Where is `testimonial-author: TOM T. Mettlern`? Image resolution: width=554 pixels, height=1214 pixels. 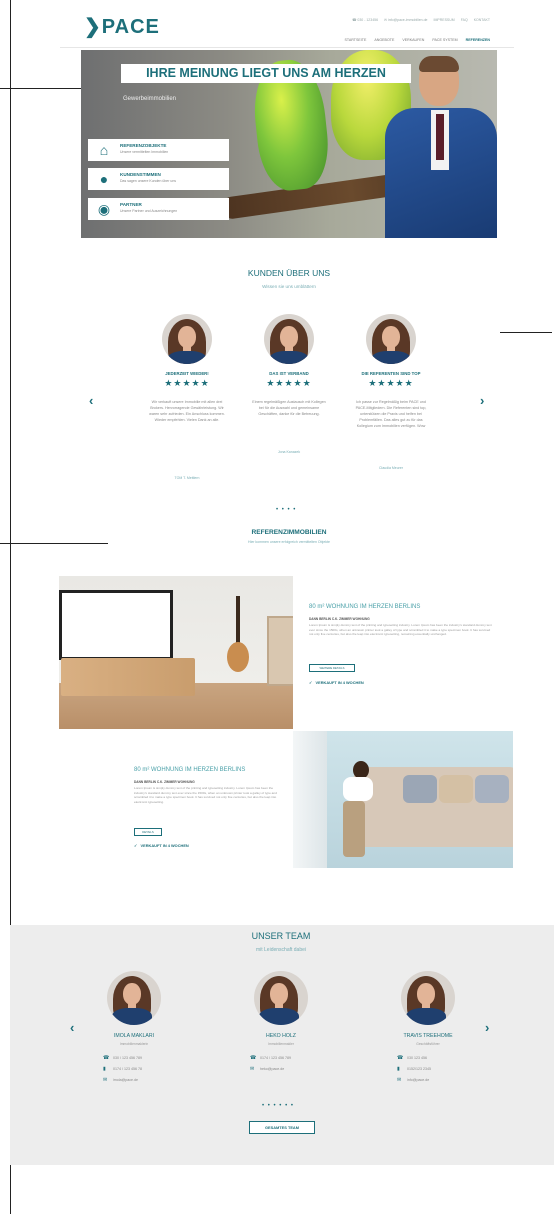
testimonial-author: TOM T. Mettlern is located at coordinates (187, 478).